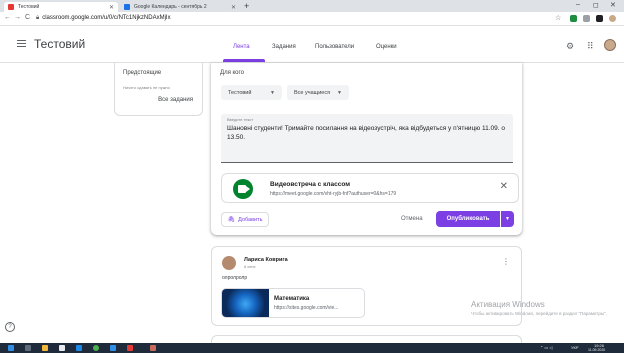 This screenshot has height=353, width=624. What do you see at coordinates (62, 348) in the screenshot?
I see `store-icon` at bounding box center [62, 348].